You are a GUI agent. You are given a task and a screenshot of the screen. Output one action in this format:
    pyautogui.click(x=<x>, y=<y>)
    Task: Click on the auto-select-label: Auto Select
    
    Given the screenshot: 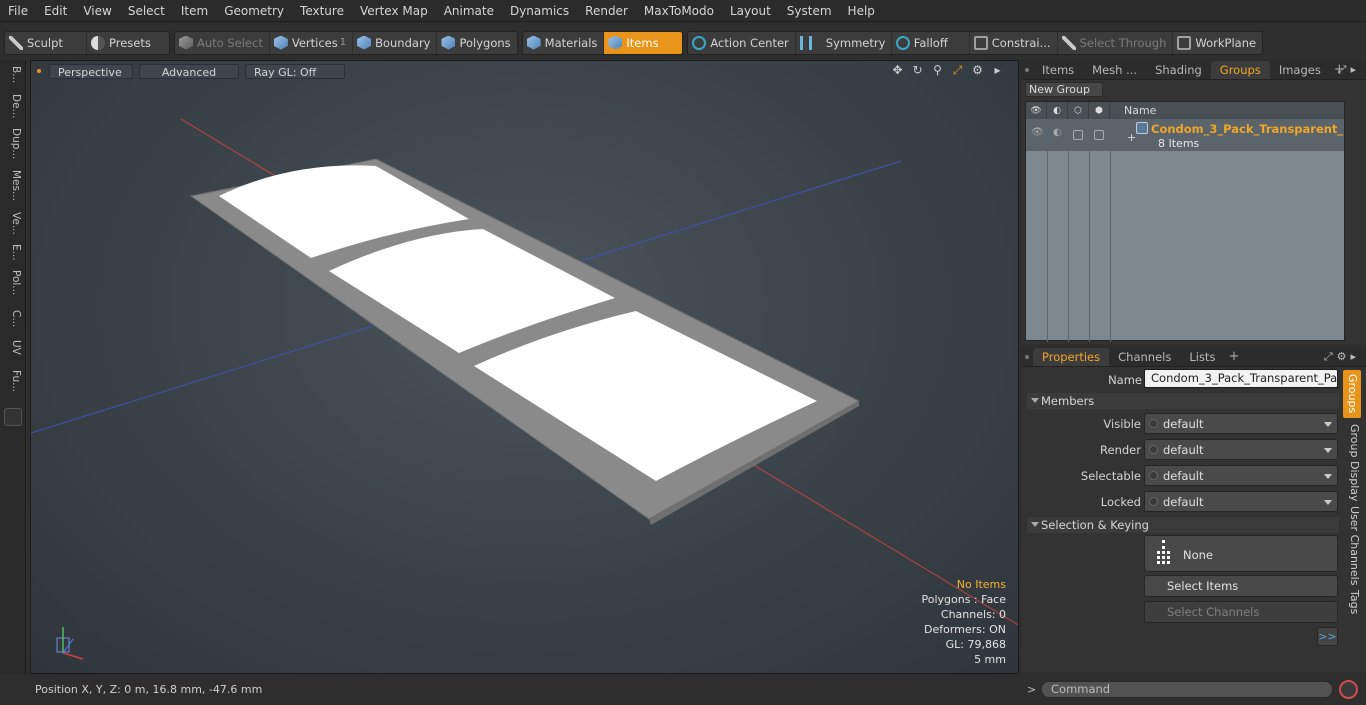 What is the action you would take?
    pyautogui.click(x=230, y=42)
    